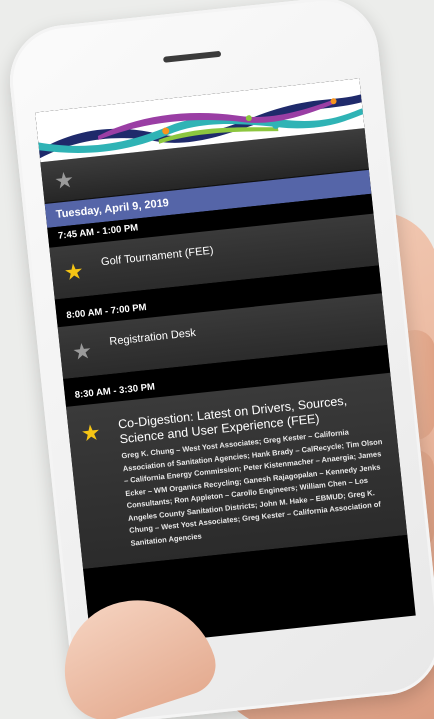  I want to click on favorites-star-icon: ★, so click(64, 179).